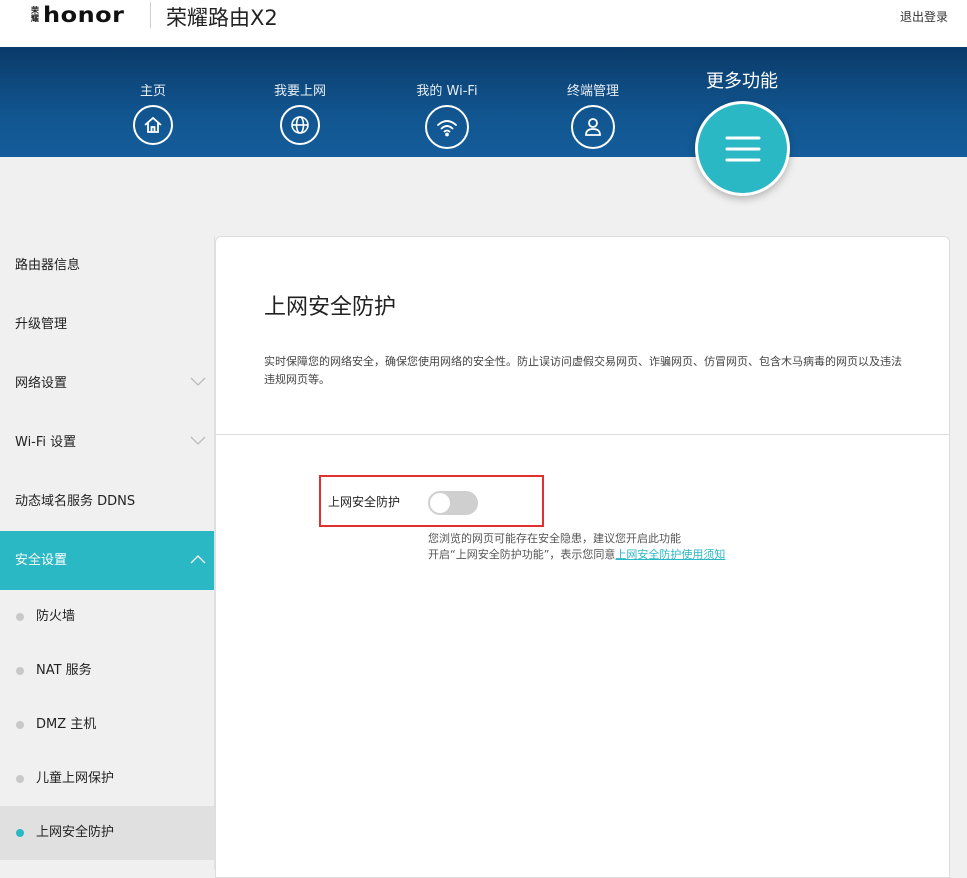 The height and width of the screenshot is (878, 967). Describe the element at coordinates (483, 23) in the screenshot. I see `top-bar: 荣耀 honor 荣耀路由X2 退出登录` at that location.